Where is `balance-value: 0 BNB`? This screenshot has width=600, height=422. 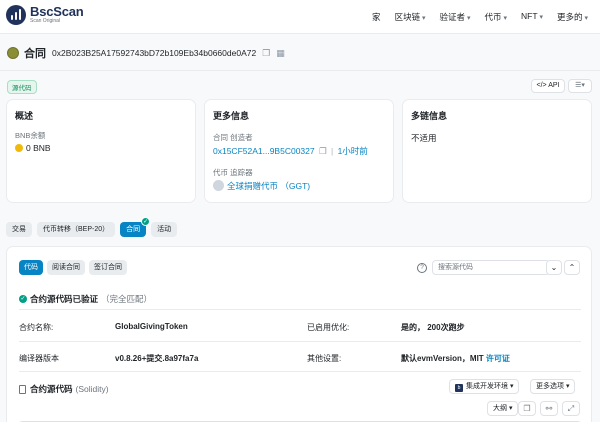 balance-value: 0 BNB is located at coordinates (33, 148).